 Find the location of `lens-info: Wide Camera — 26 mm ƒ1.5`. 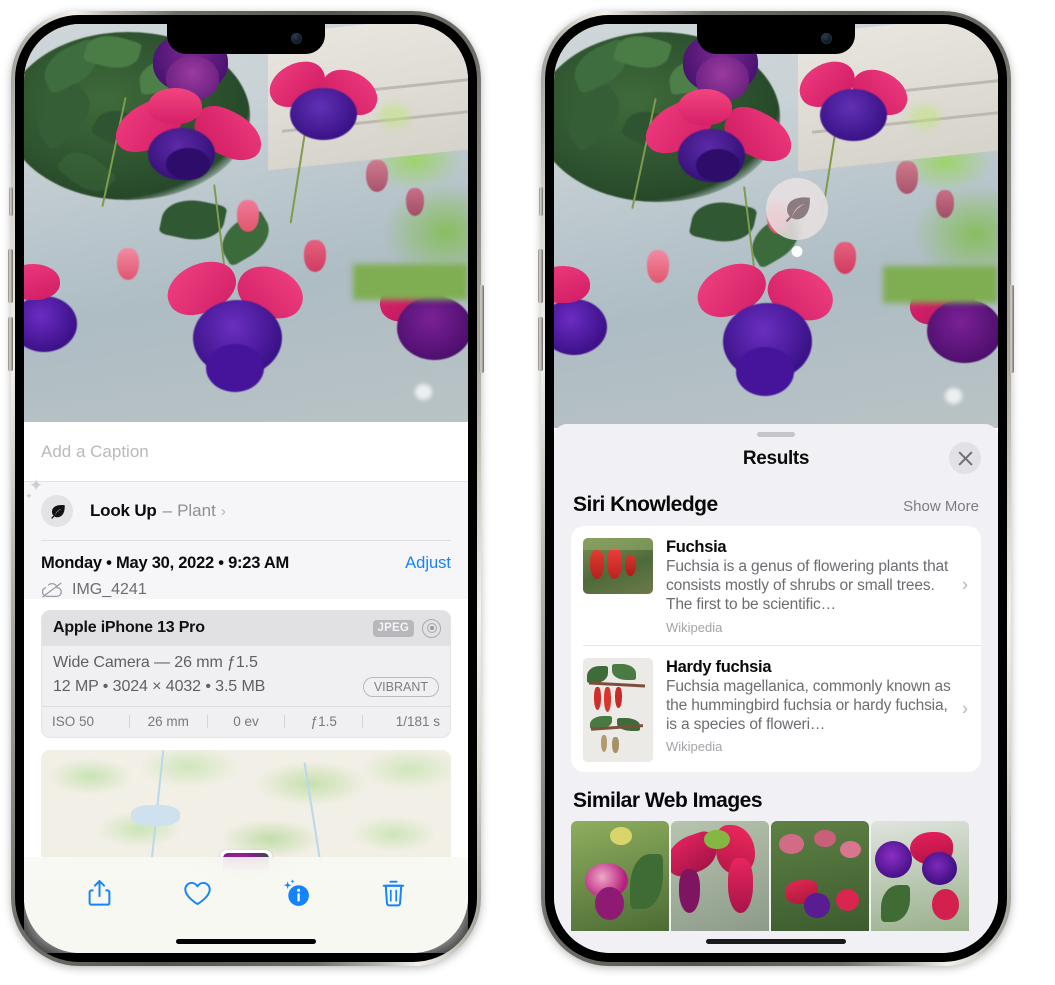

lens-info: Wide Camera — 26 mm ƒ1.5 is located at coordinates (155, 662).